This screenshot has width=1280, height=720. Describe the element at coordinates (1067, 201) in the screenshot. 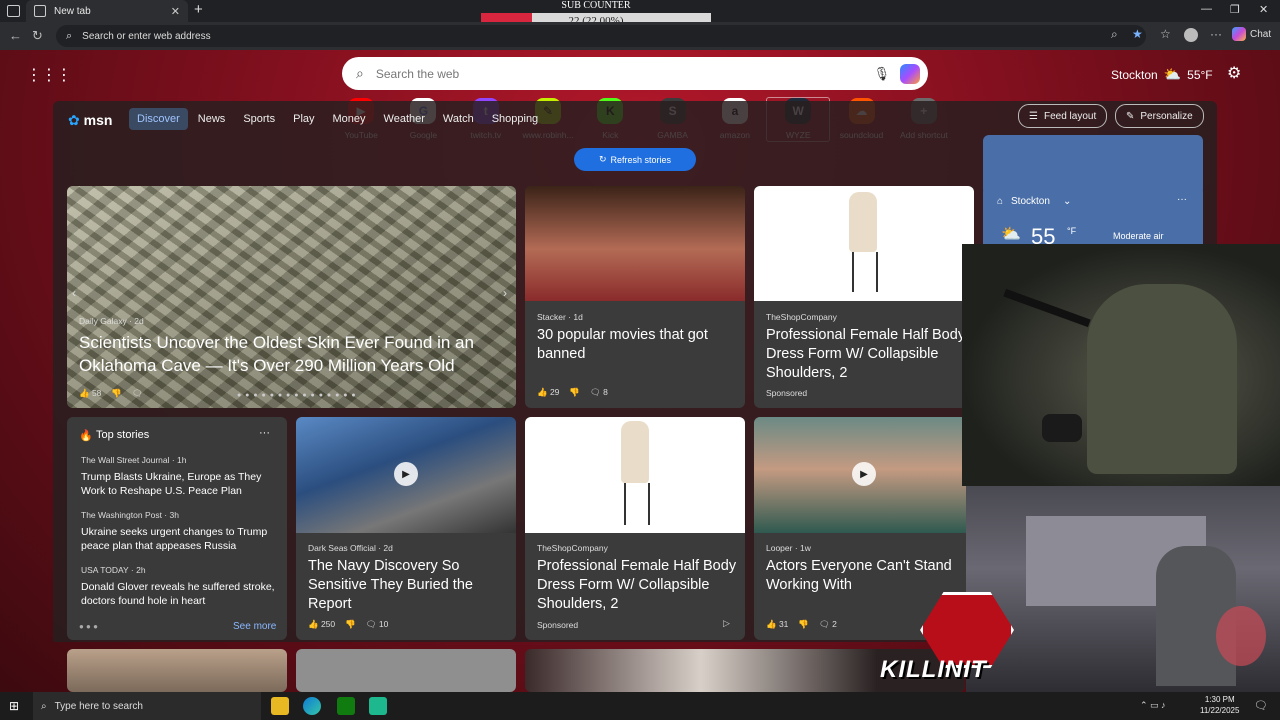

I see `chevron-down-icon: ⌄` at that location.